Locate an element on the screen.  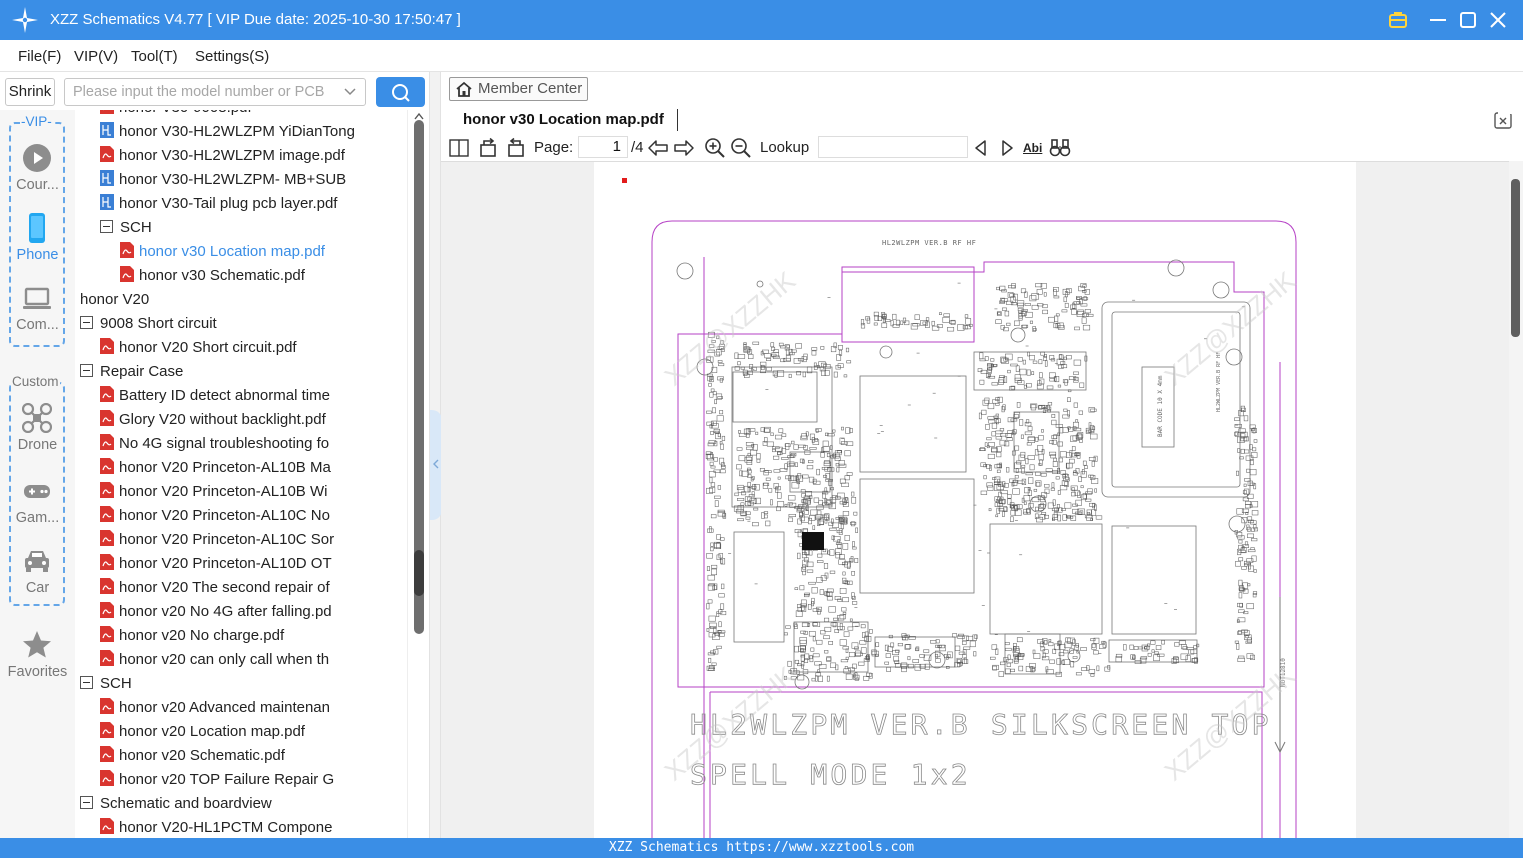
category-phone: Phone is located at coordinates (37, 248).